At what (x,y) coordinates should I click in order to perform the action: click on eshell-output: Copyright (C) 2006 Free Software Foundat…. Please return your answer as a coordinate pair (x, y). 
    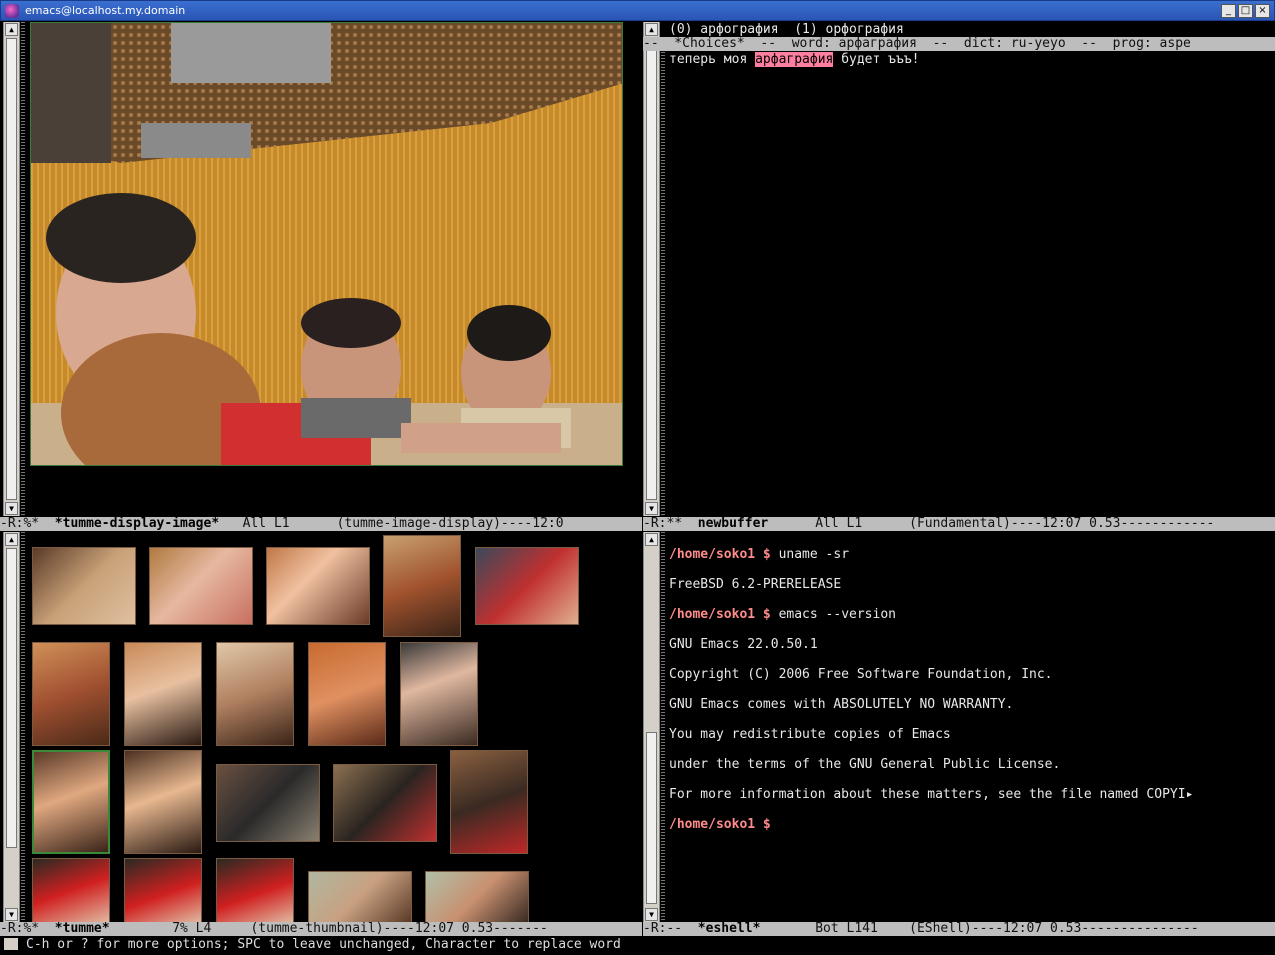
    Looking at the image, I should click on (861, 674).